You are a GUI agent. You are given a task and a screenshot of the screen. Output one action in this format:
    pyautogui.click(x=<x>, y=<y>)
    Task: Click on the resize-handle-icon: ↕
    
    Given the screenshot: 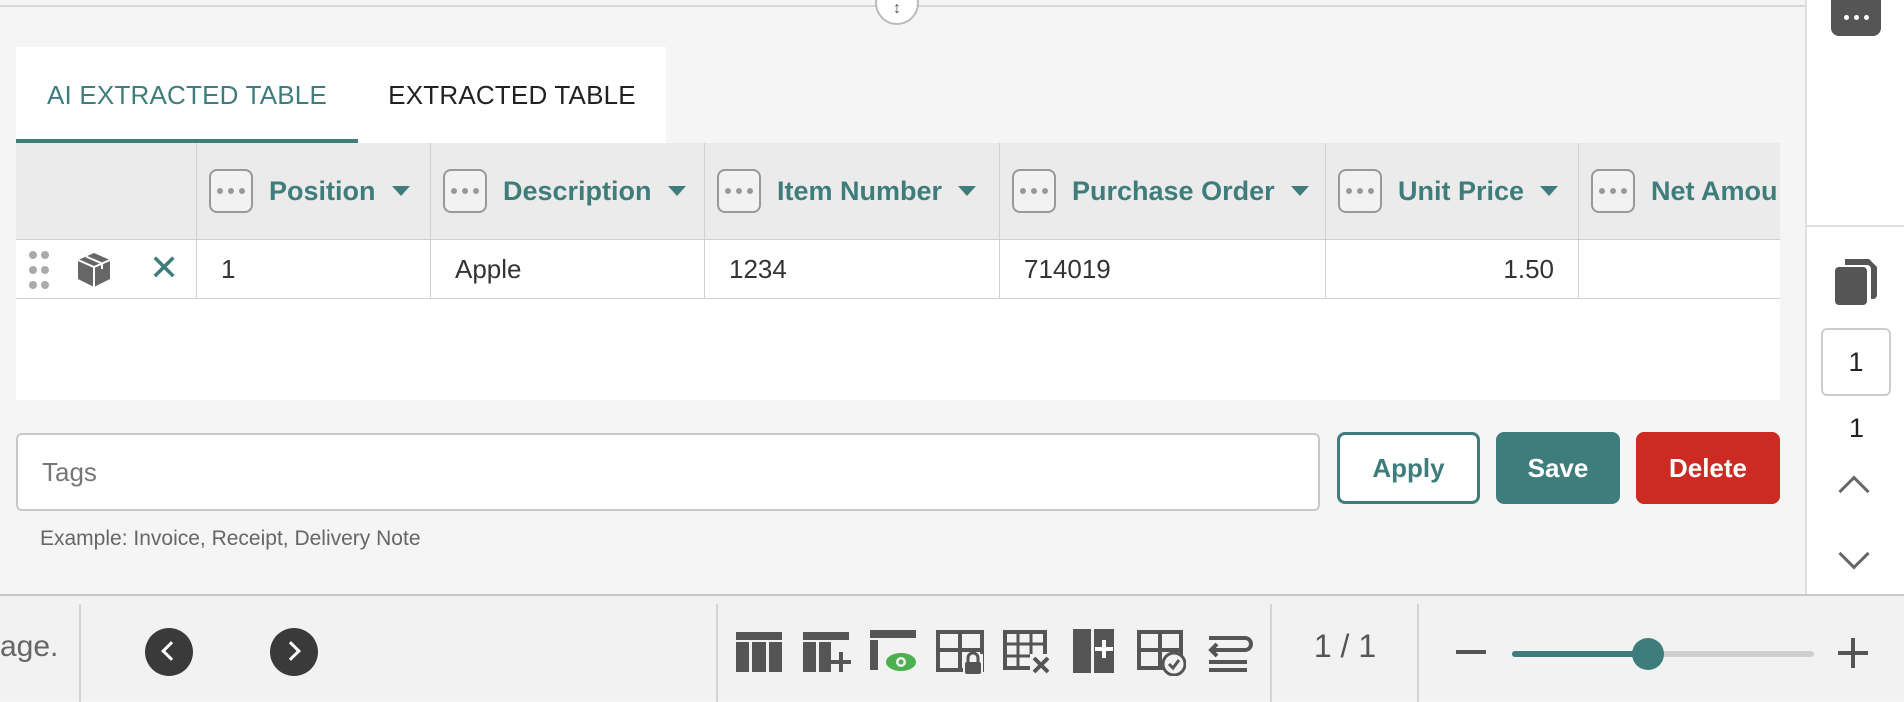 What is the action you would take?
    pyautogui.click(x=897, y=12)
    